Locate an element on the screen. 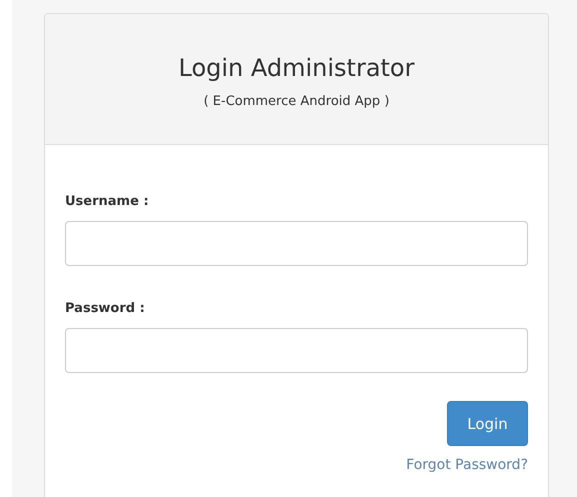 The width and height of the screenshot is (577, 497). login-button: Login is located at coordinates (487, 423).